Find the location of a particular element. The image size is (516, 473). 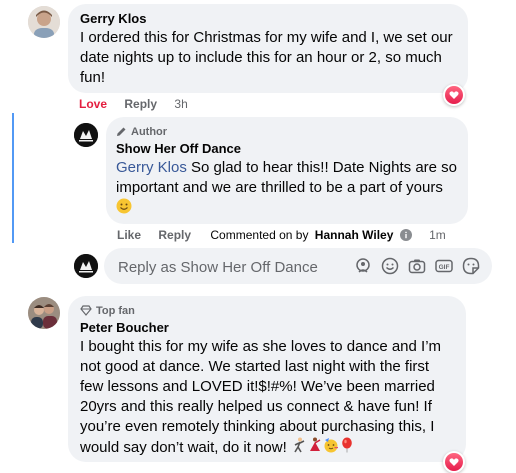

avatar-sticker-icon is located at coordinates (363, 266).